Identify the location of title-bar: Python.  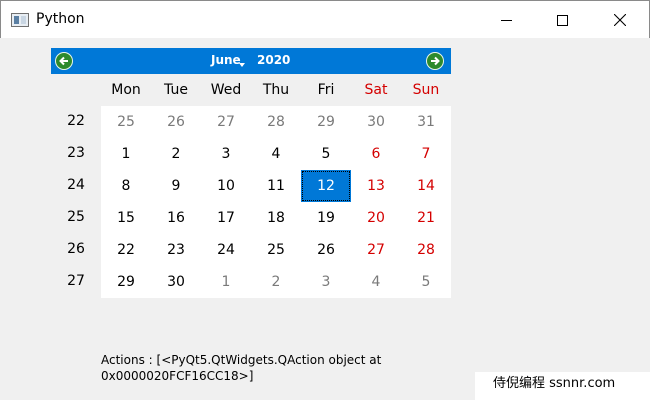
(325, 19).